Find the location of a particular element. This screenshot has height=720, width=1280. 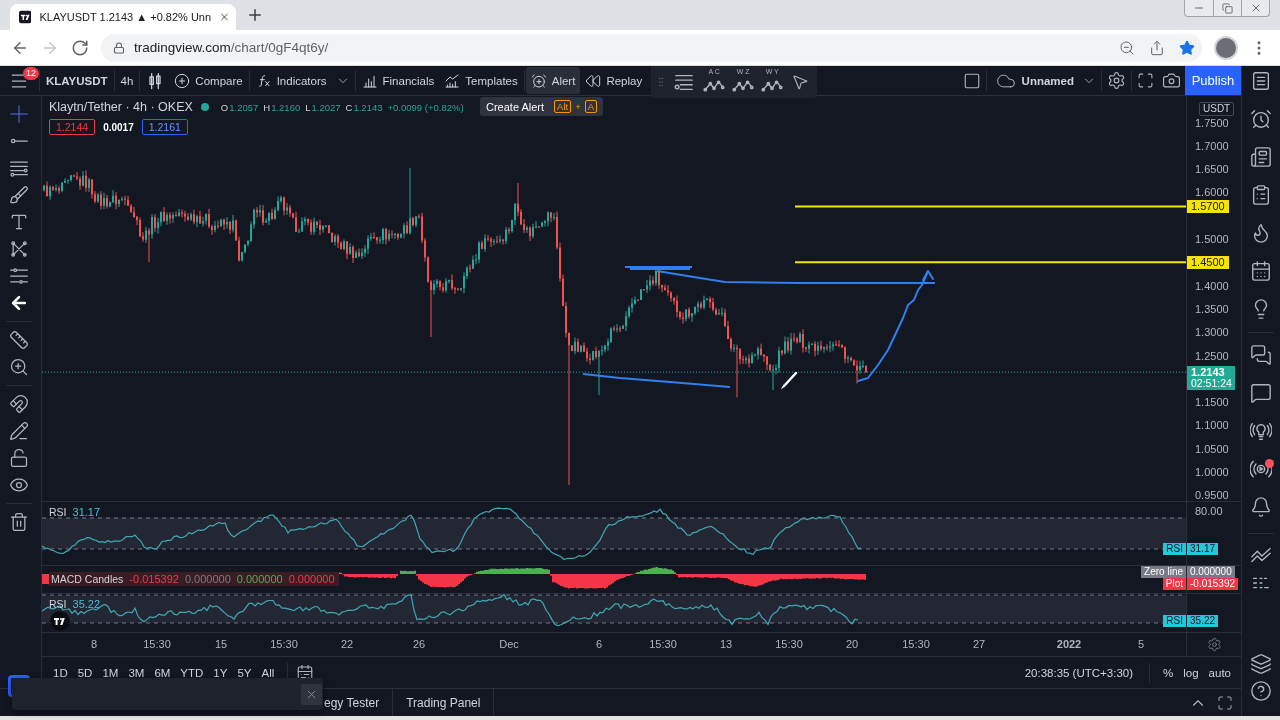

url-text: tradingview.com/chart/0gF4qt6y/ is located at coordinates (231, 47).